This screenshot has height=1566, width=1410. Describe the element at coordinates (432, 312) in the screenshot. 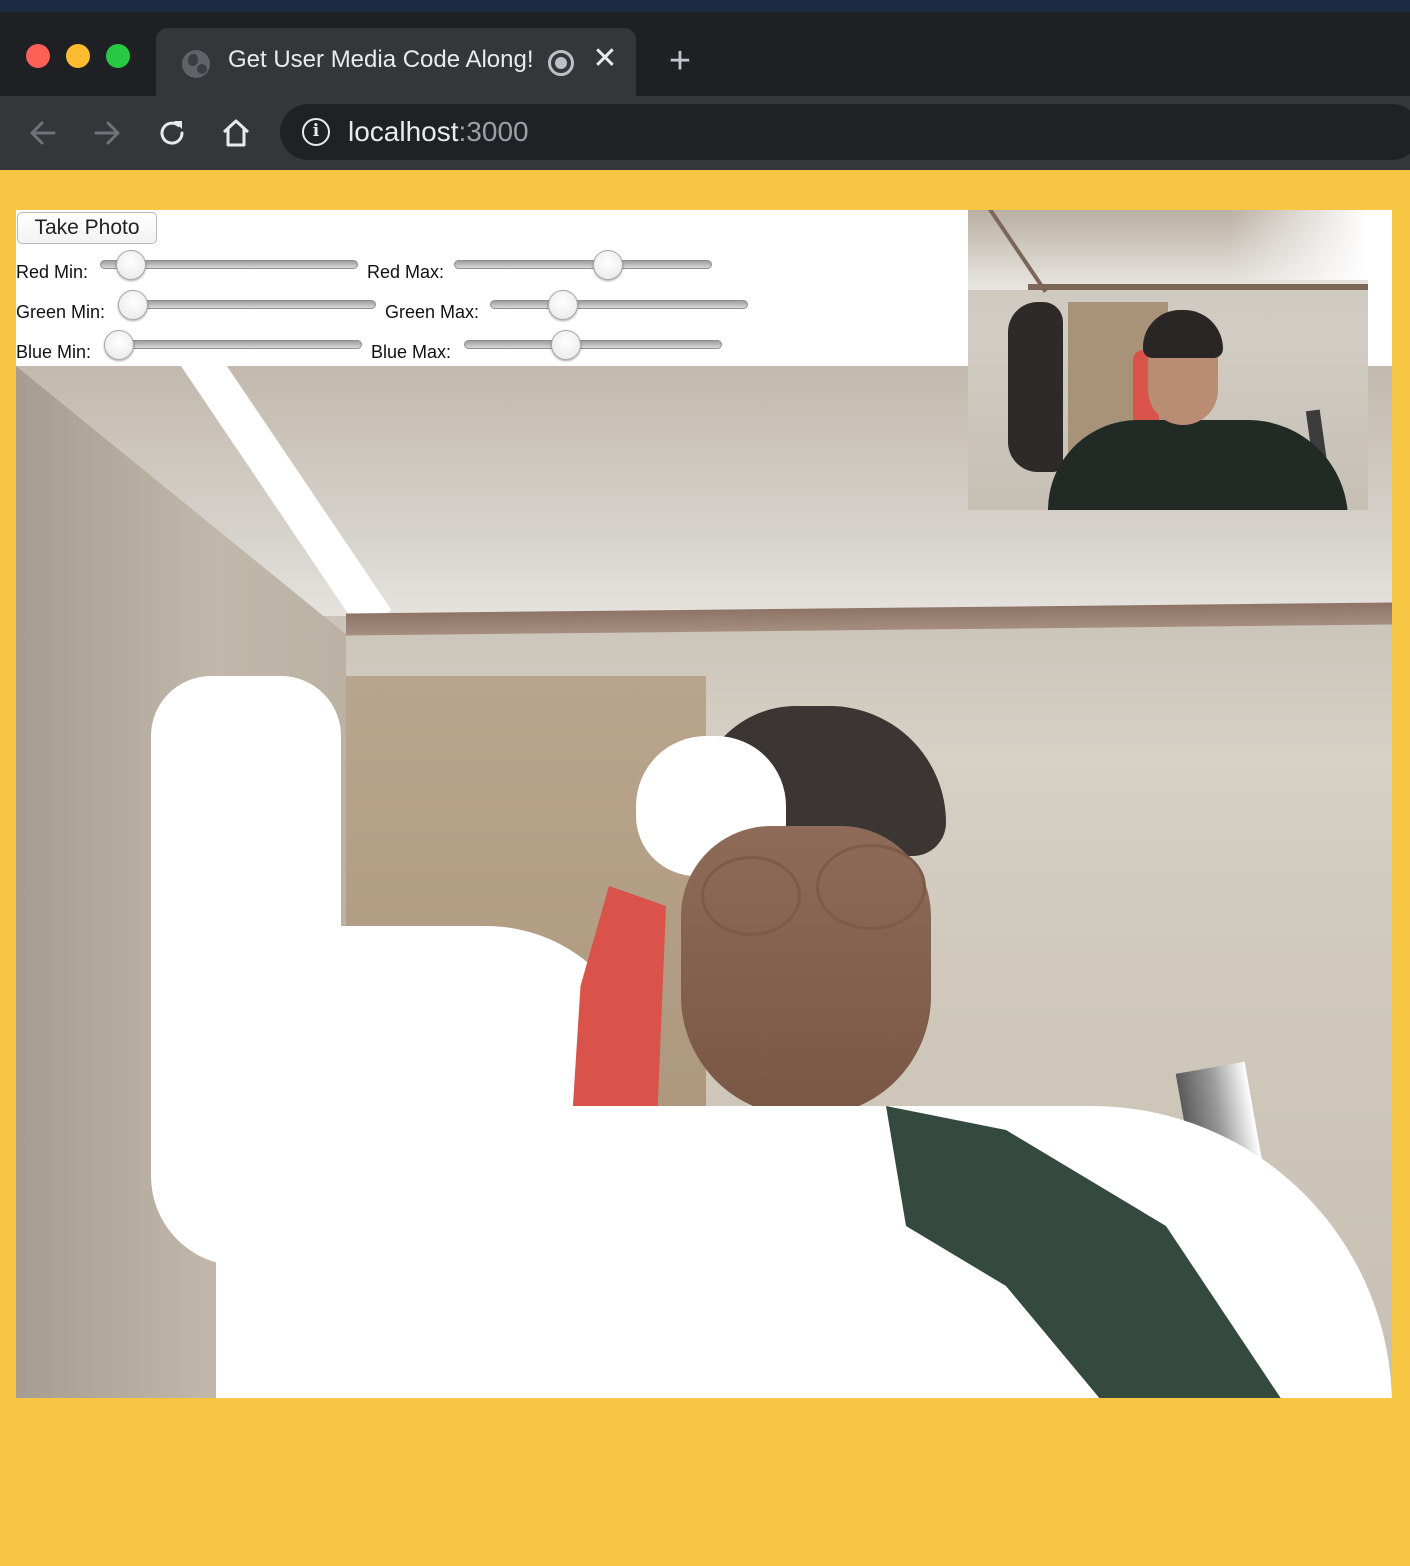

I see `green-max-label: Green Max:` at that location.